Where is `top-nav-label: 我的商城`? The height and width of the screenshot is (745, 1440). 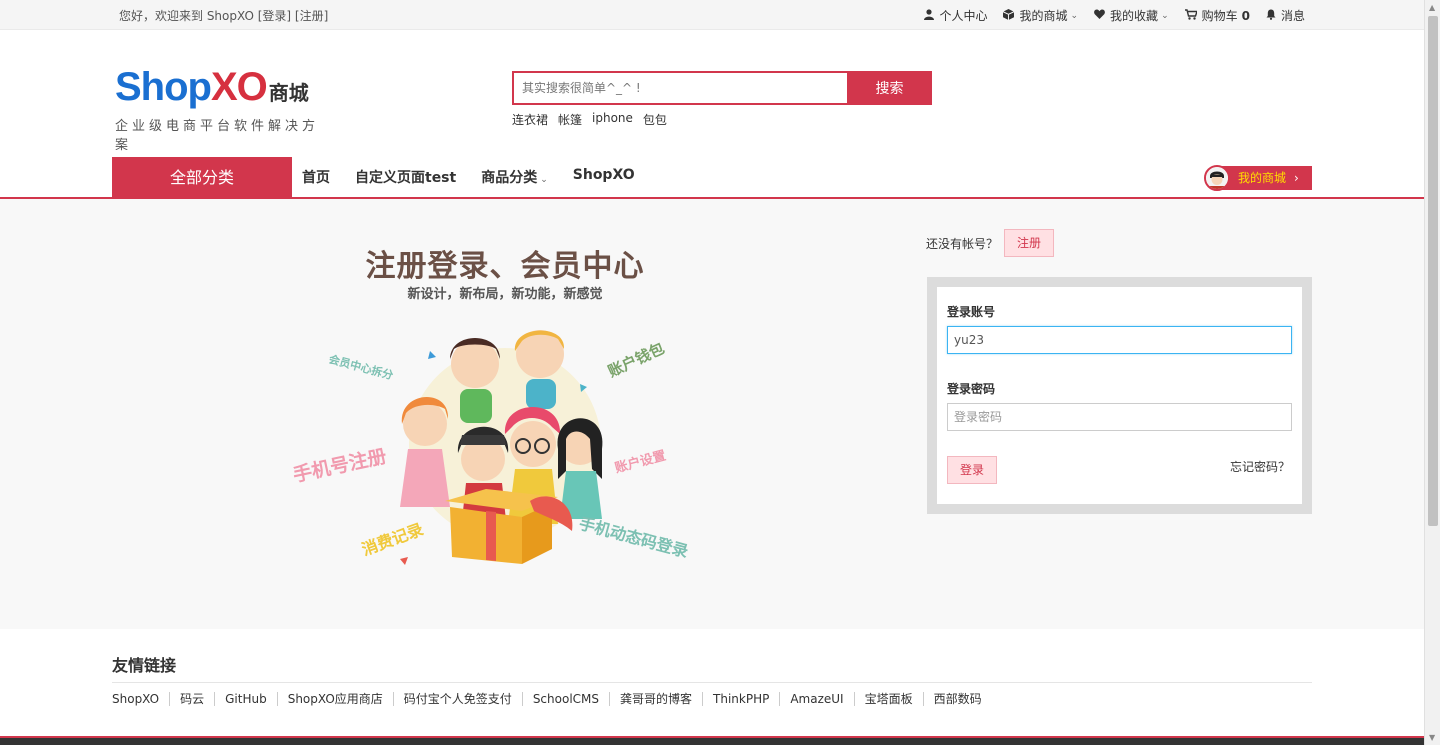
top-nav-label: 我的商城 is located at coordinates (1043, 16).